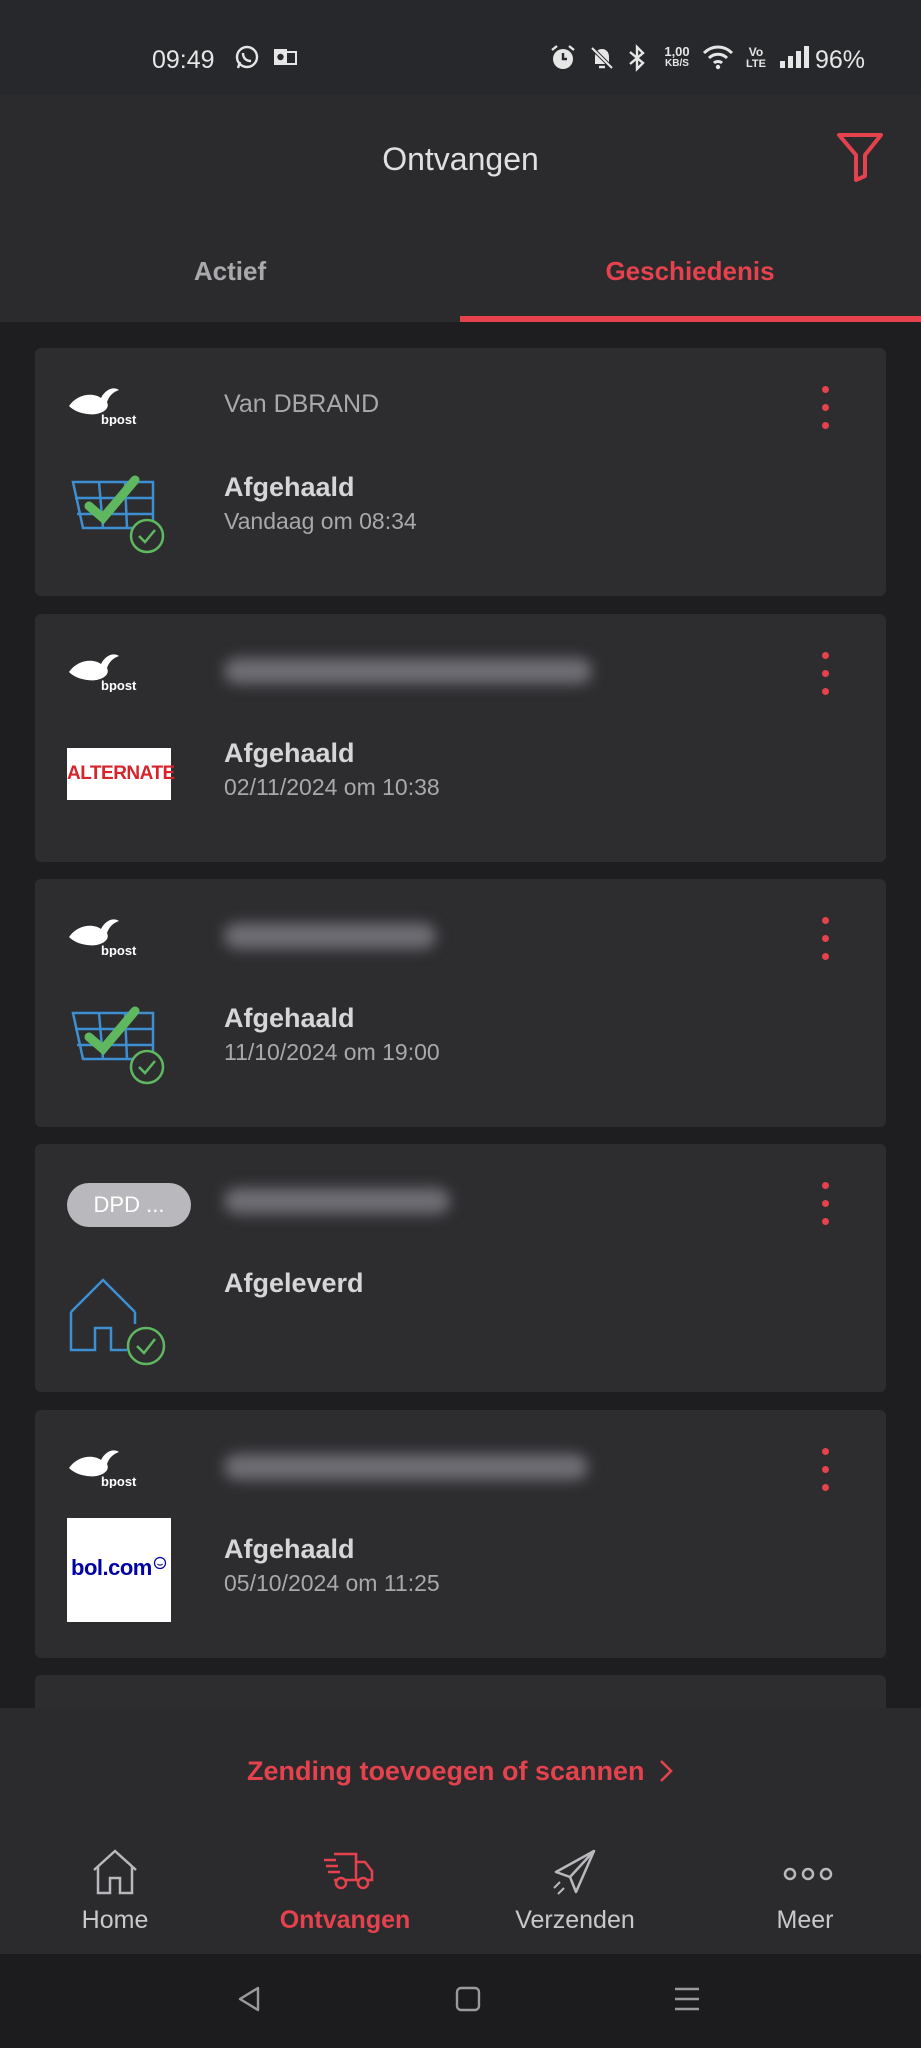 The width and height of the screenshot is (921, 2048). Describe the element at coordinates (332, 1052) in the screenshot. I see `shipment-date: 11/10/2024 om 19:00` at that location.